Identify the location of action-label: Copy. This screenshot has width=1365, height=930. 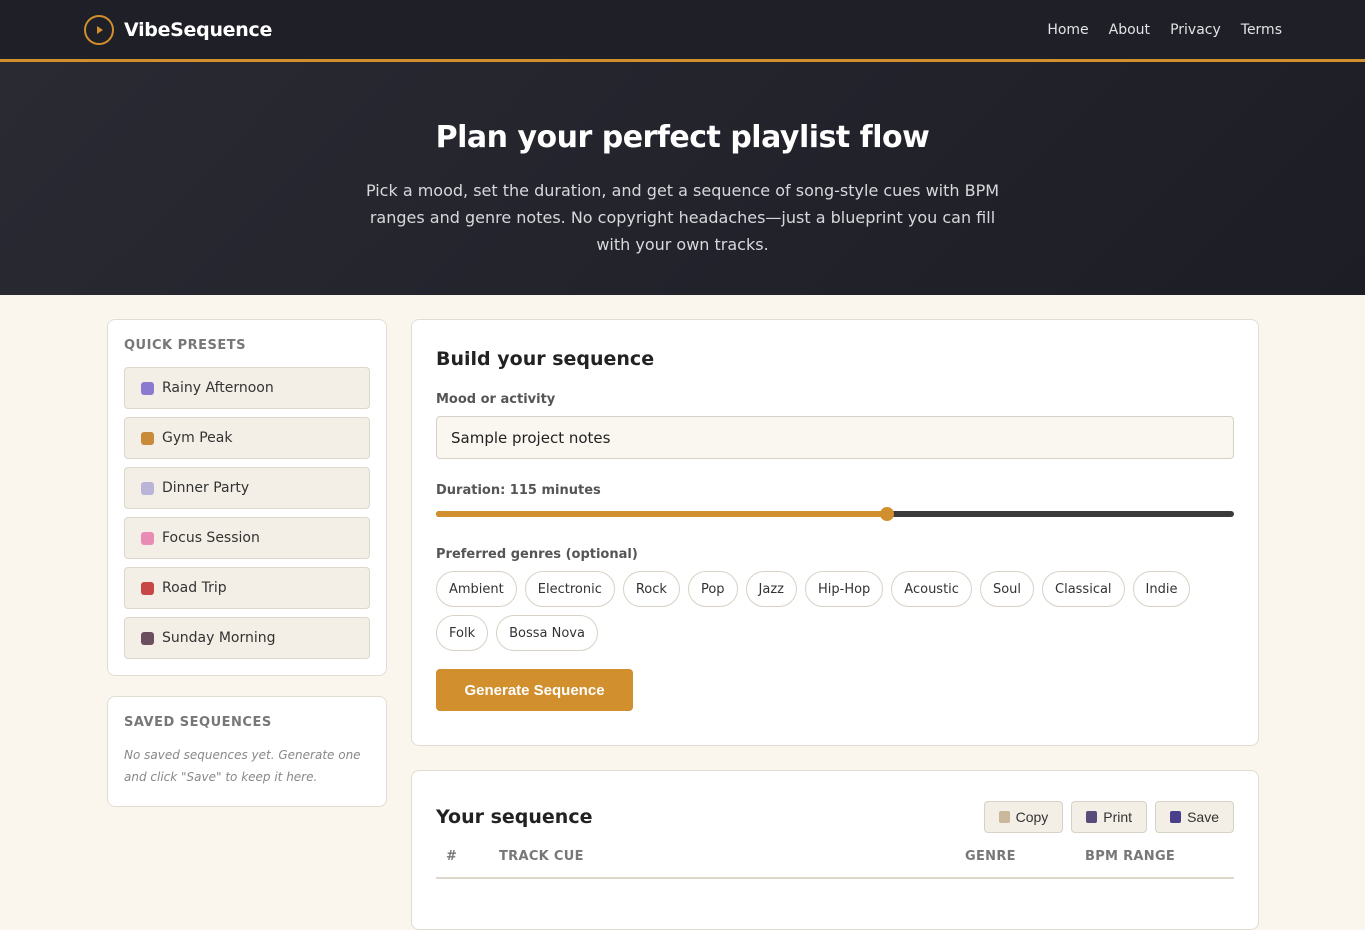
(1032, 817).